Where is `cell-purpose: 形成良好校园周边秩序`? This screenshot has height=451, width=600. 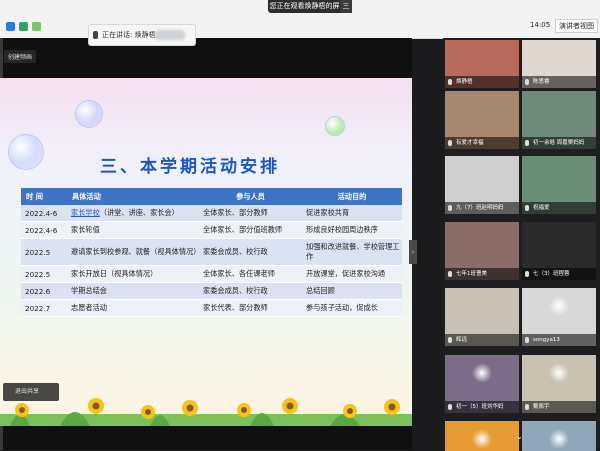
cell-purpose: 形成良好校园周边秩序 is located at coordinates (352, 230).